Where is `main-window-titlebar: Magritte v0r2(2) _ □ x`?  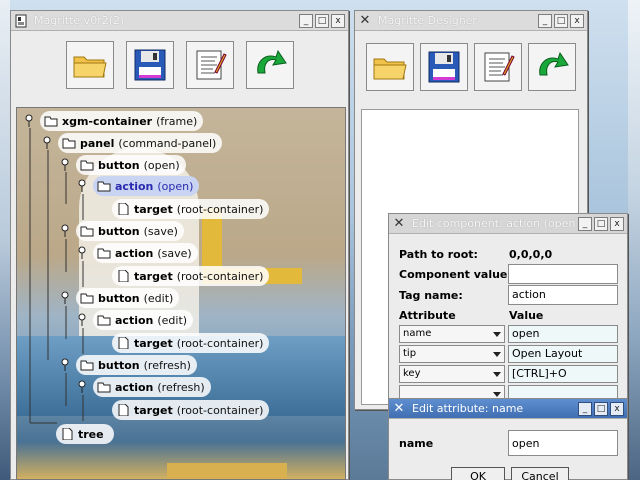
main-window-titlebar: Magritte v0r2(2) _ □ x is located at coordinates (179, 21).